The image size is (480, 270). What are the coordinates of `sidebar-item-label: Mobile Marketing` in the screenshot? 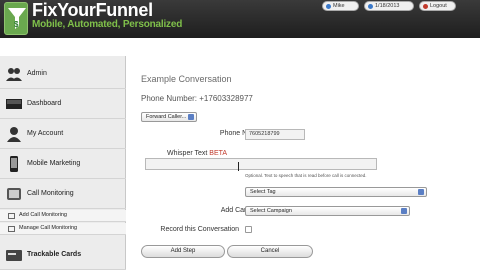 It's located at (54, 163).